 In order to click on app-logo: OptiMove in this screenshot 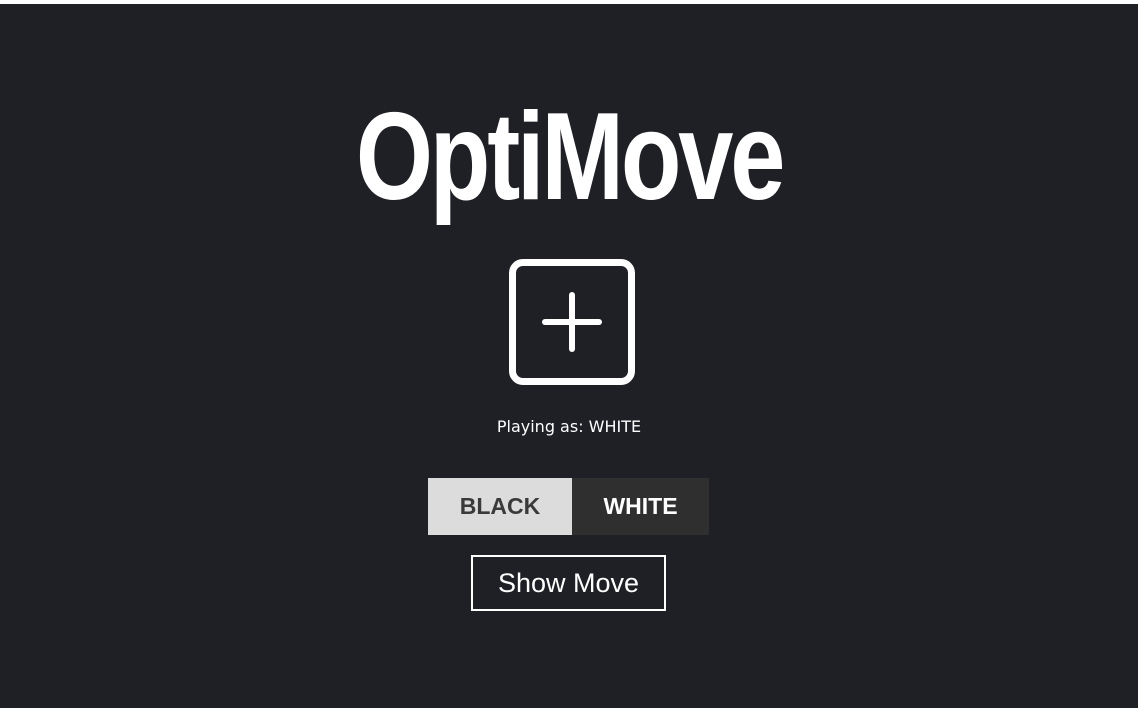, I will do `click(570, 157)`.